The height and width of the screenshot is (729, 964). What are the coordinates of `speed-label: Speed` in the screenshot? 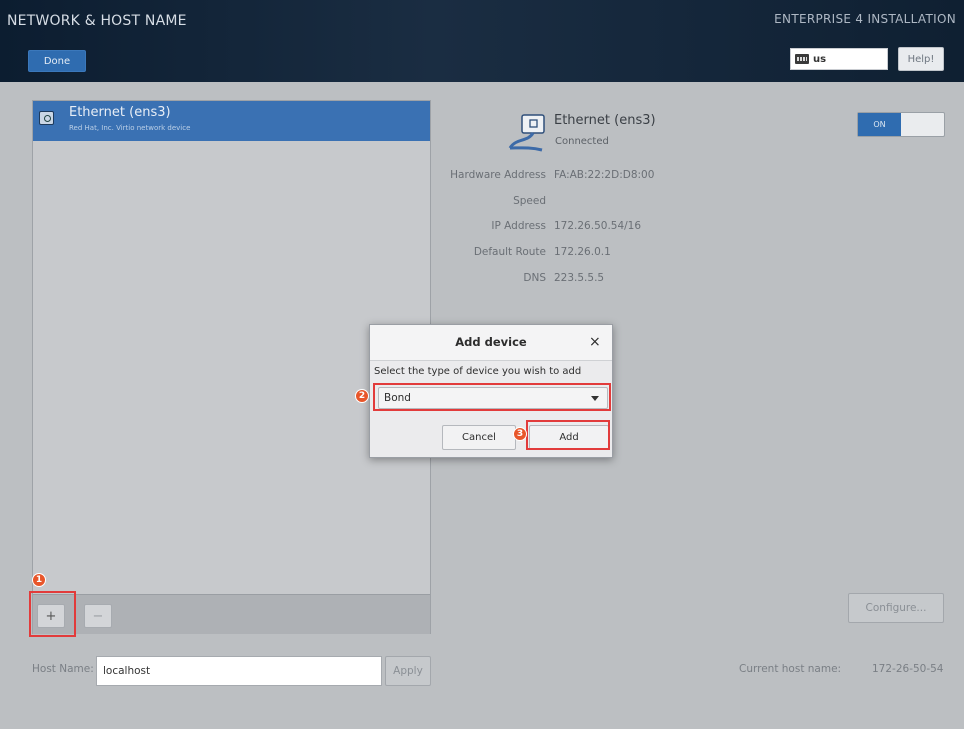 It's located at (529, 201).